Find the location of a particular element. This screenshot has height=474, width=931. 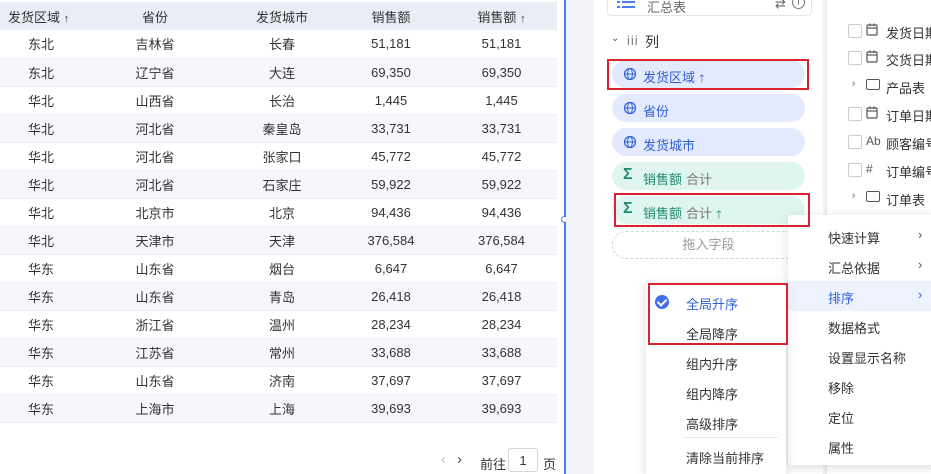

chevron-right-icon: › is located at coordinates (920, 264).